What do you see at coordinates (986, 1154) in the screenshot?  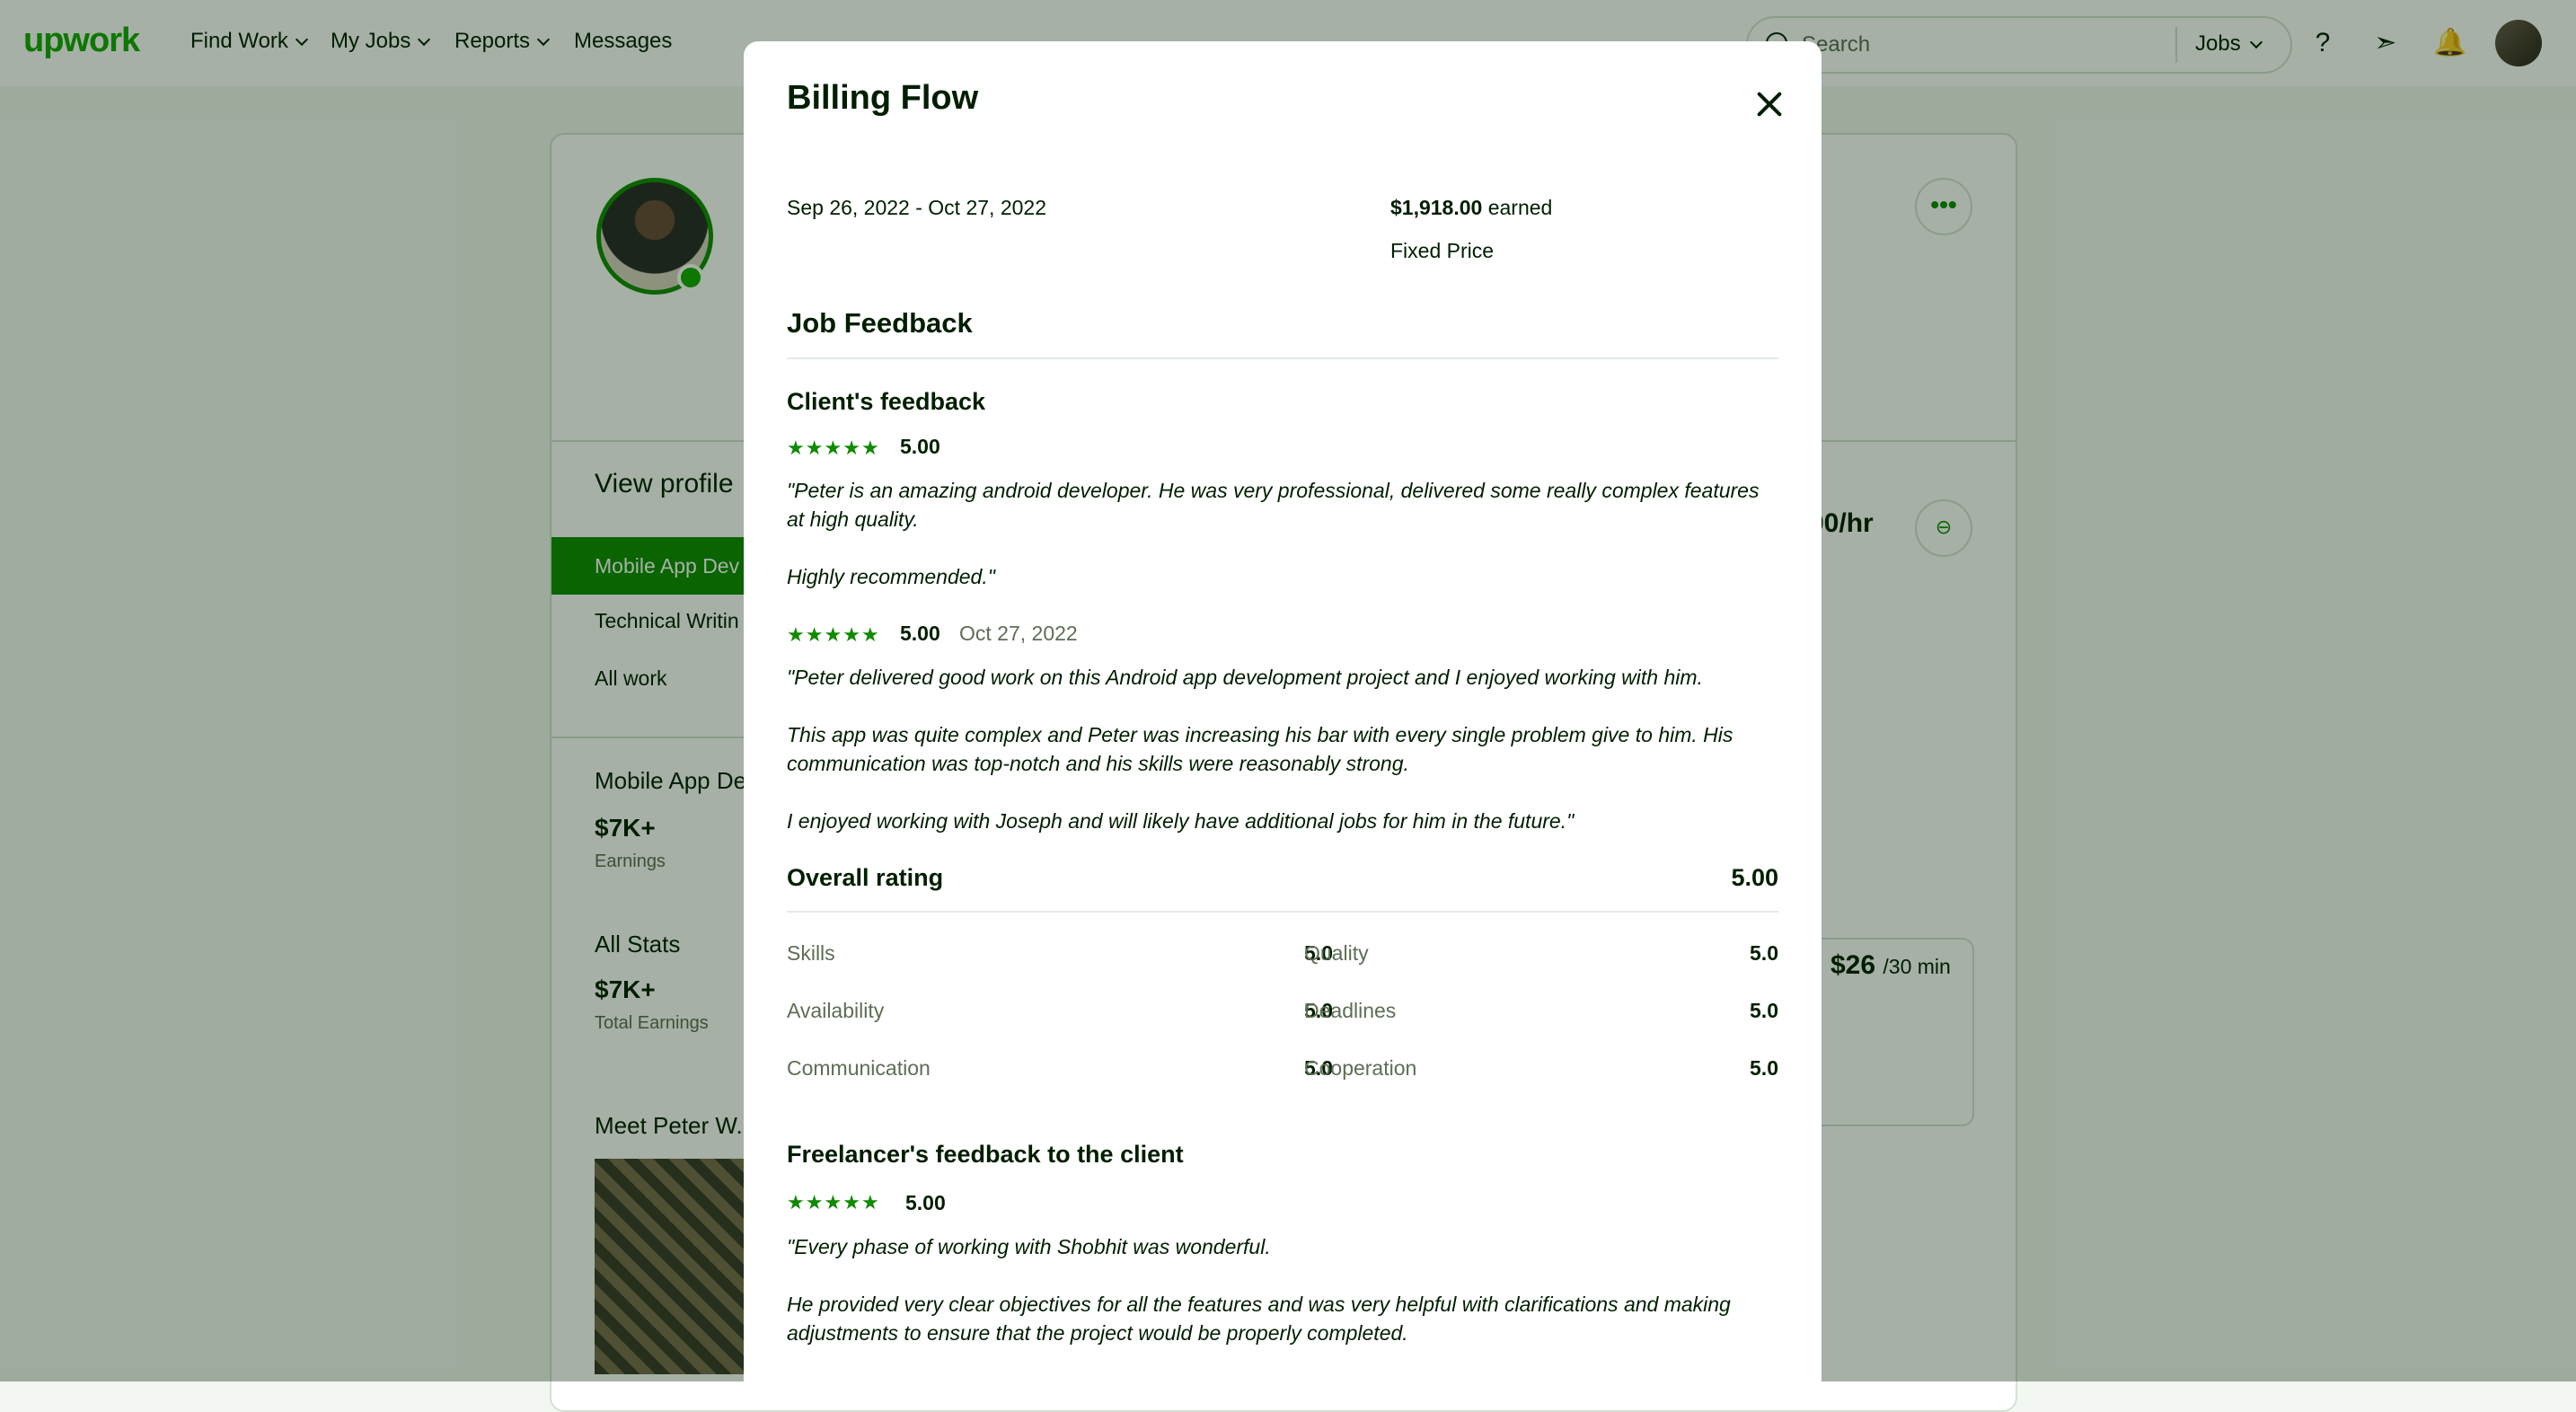 I see `freelancer-feedback-heading: Freelancer's feedback to the client` at bounding box center [986, 1154].